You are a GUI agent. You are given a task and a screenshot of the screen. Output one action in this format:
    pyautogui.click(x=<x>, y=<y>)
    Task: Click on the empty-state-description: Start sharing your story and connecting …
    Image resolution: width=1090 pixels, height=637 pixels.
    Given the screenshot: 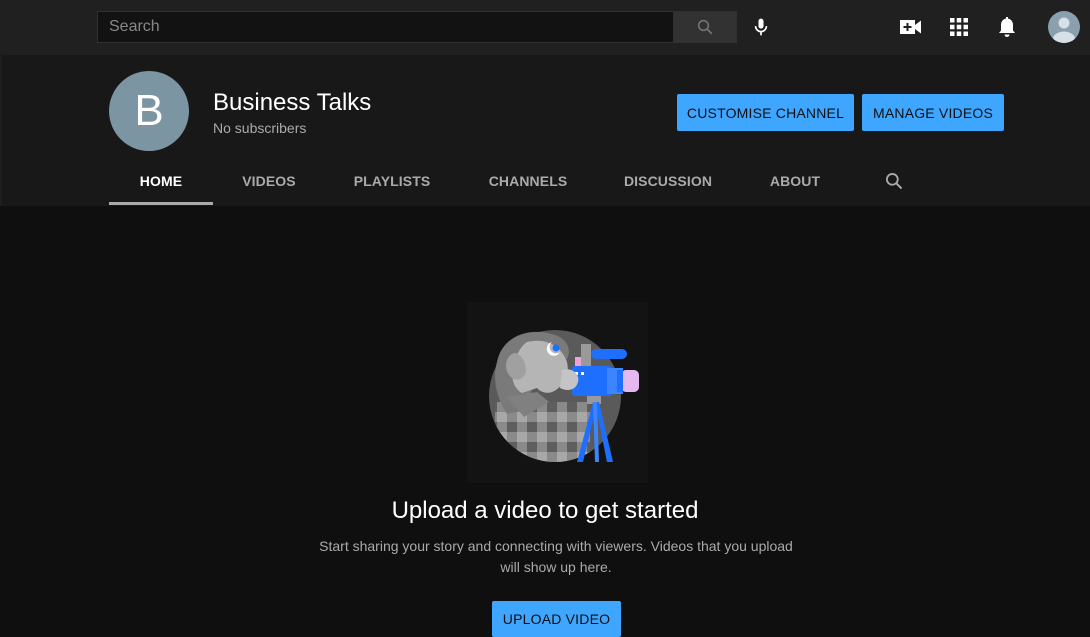 What is the action you would take?
    pyautogui.click(x=556, y=556)
    